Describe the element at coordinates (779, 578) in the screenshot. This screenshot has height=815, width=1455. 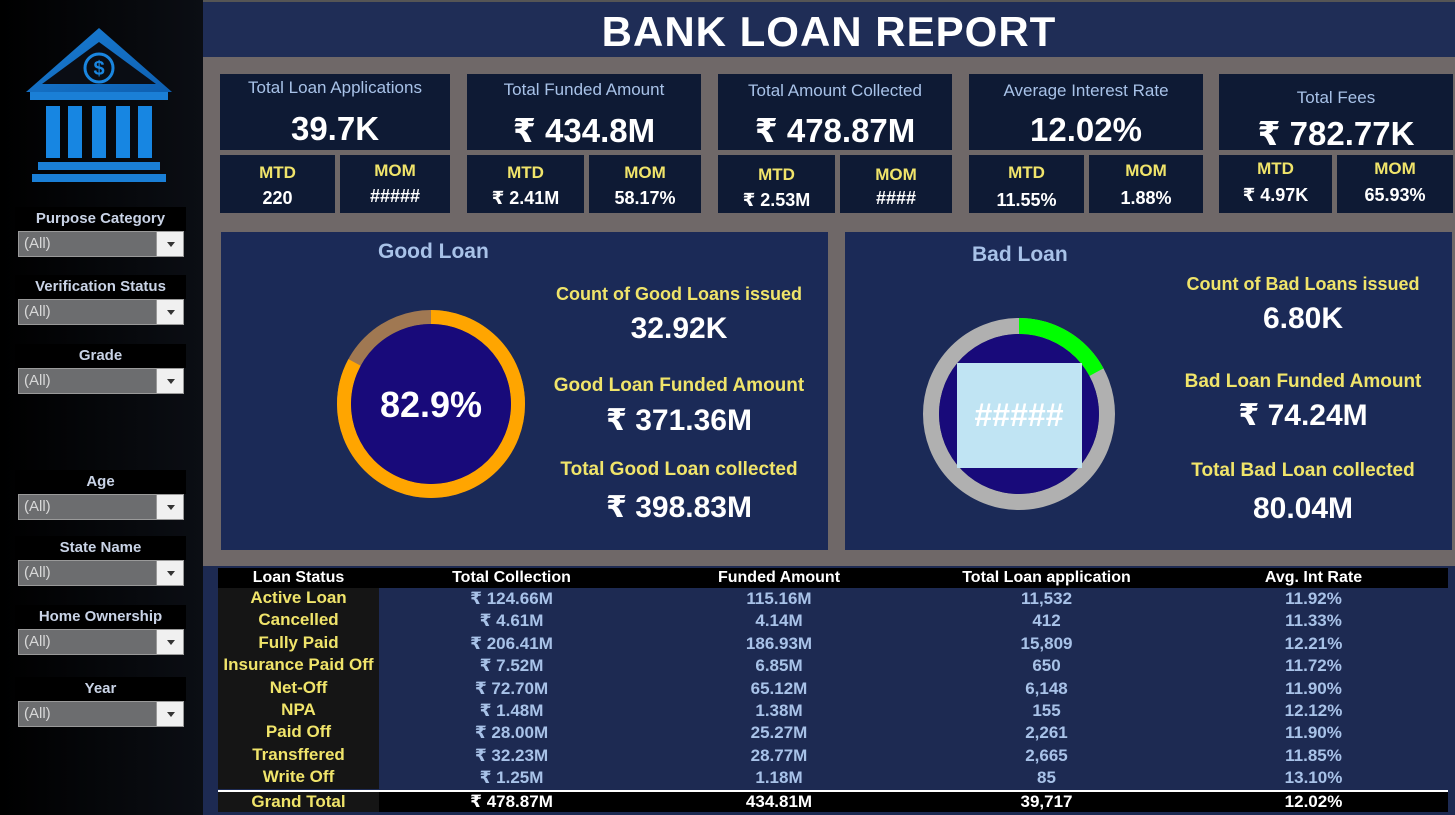
I see `col-funded-amount: Funded Amount` at that location.